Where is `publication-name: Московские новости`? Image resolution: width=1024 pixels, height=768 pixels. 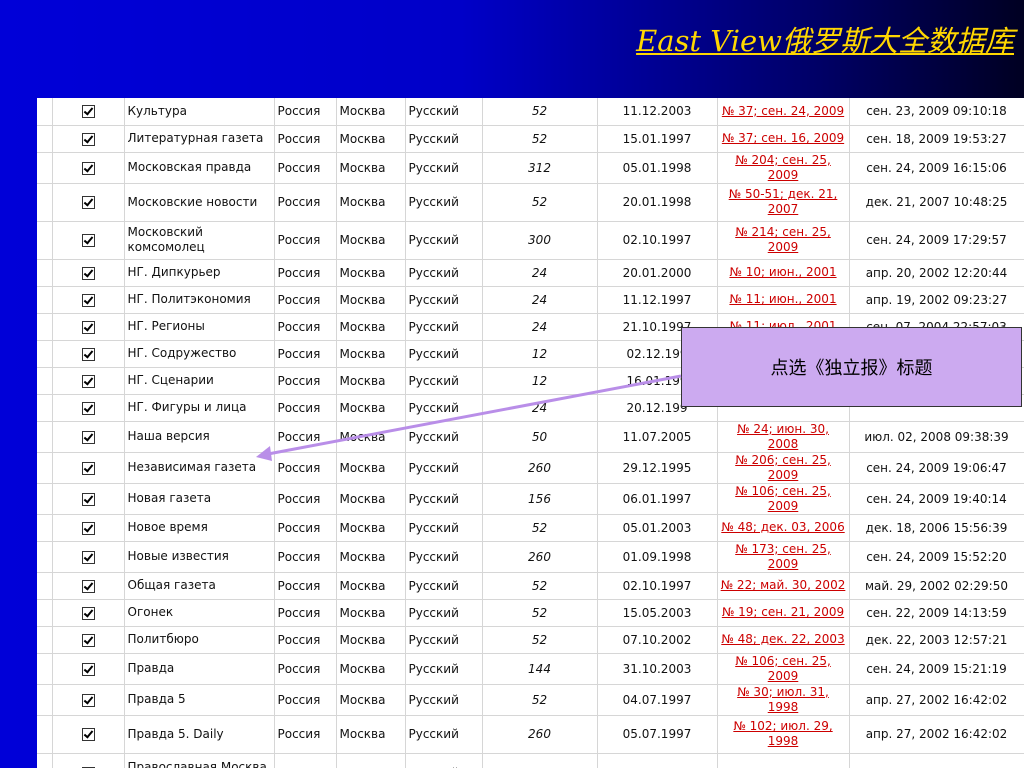
publication-name: Московские новости is located at coordinates (193, 202).